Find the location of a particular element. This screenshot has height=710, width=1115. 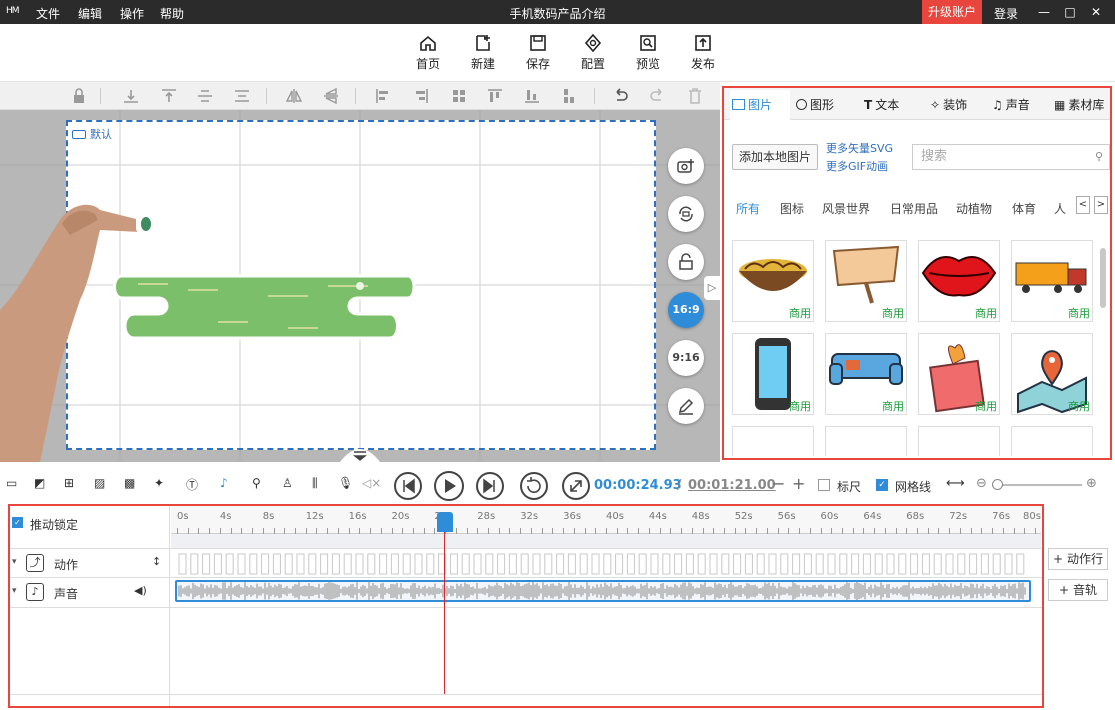

camera-tool-icon: ▭ is located at coordinates (14, 484).